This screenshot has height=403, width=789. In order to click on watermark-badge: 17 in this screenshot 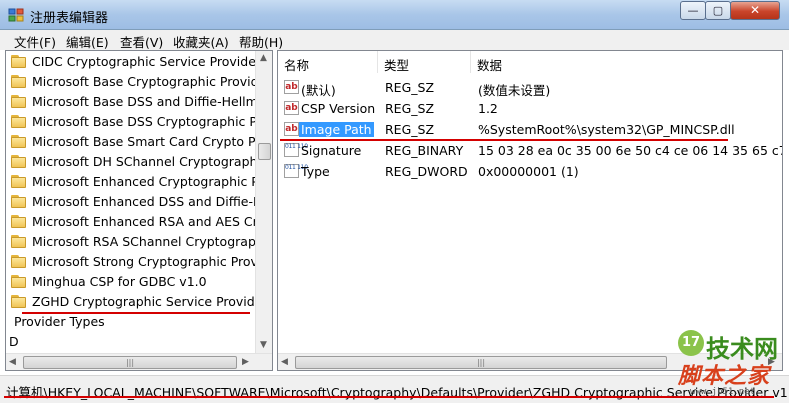, I will do `click(691, 343)`.